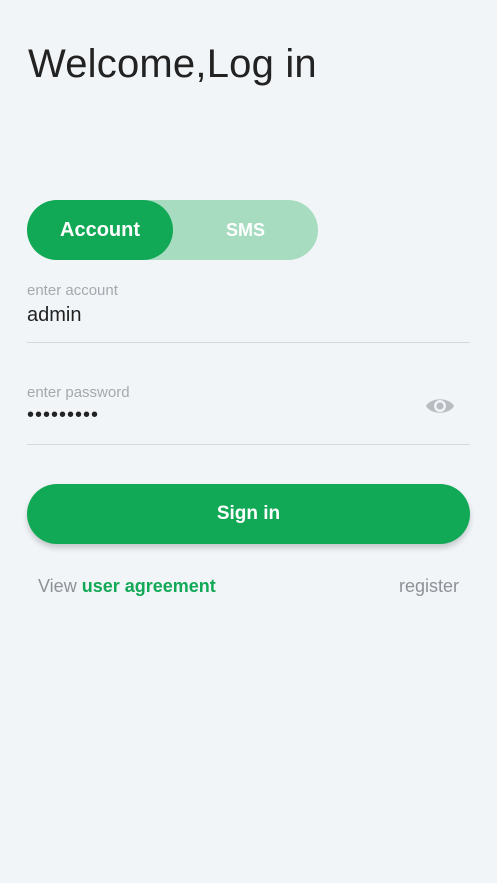 Image resolution: width=497 pixels, height=883 pixels. Describe the element at coordinates (248, 413) in the screenshot. I see `password-field: enter password •••••••••` at that location.